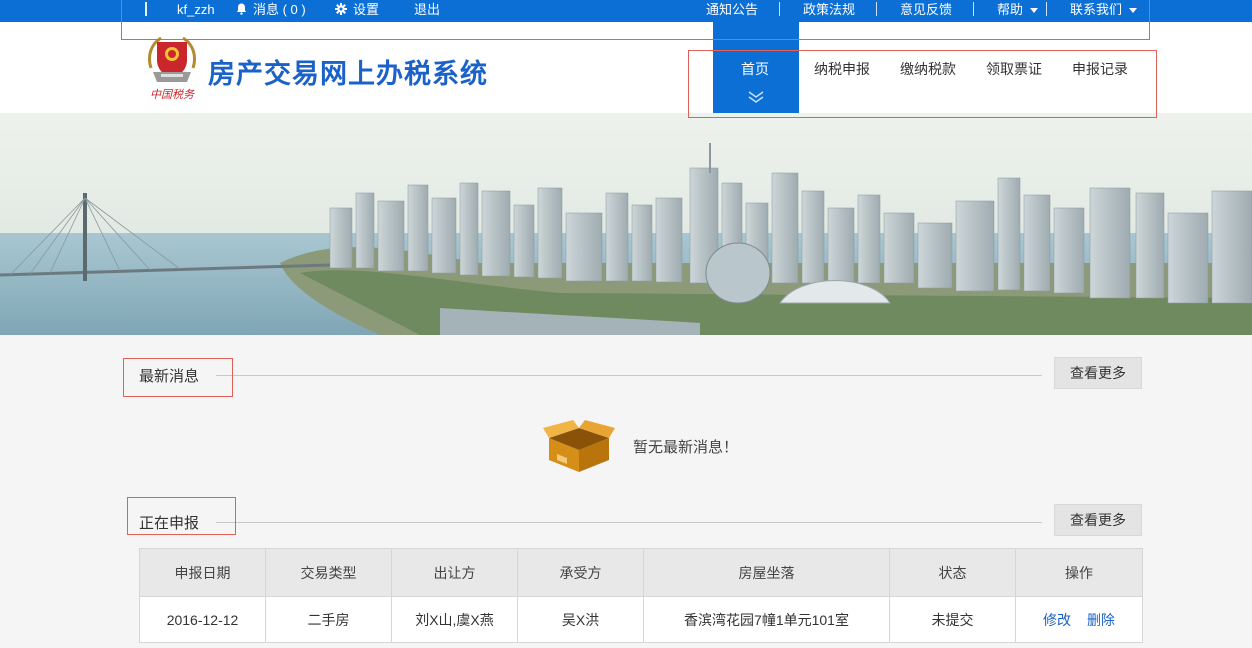 The image size is (1252, 648). I want to click on logo-caption: 中国税务, so click(172, 94).